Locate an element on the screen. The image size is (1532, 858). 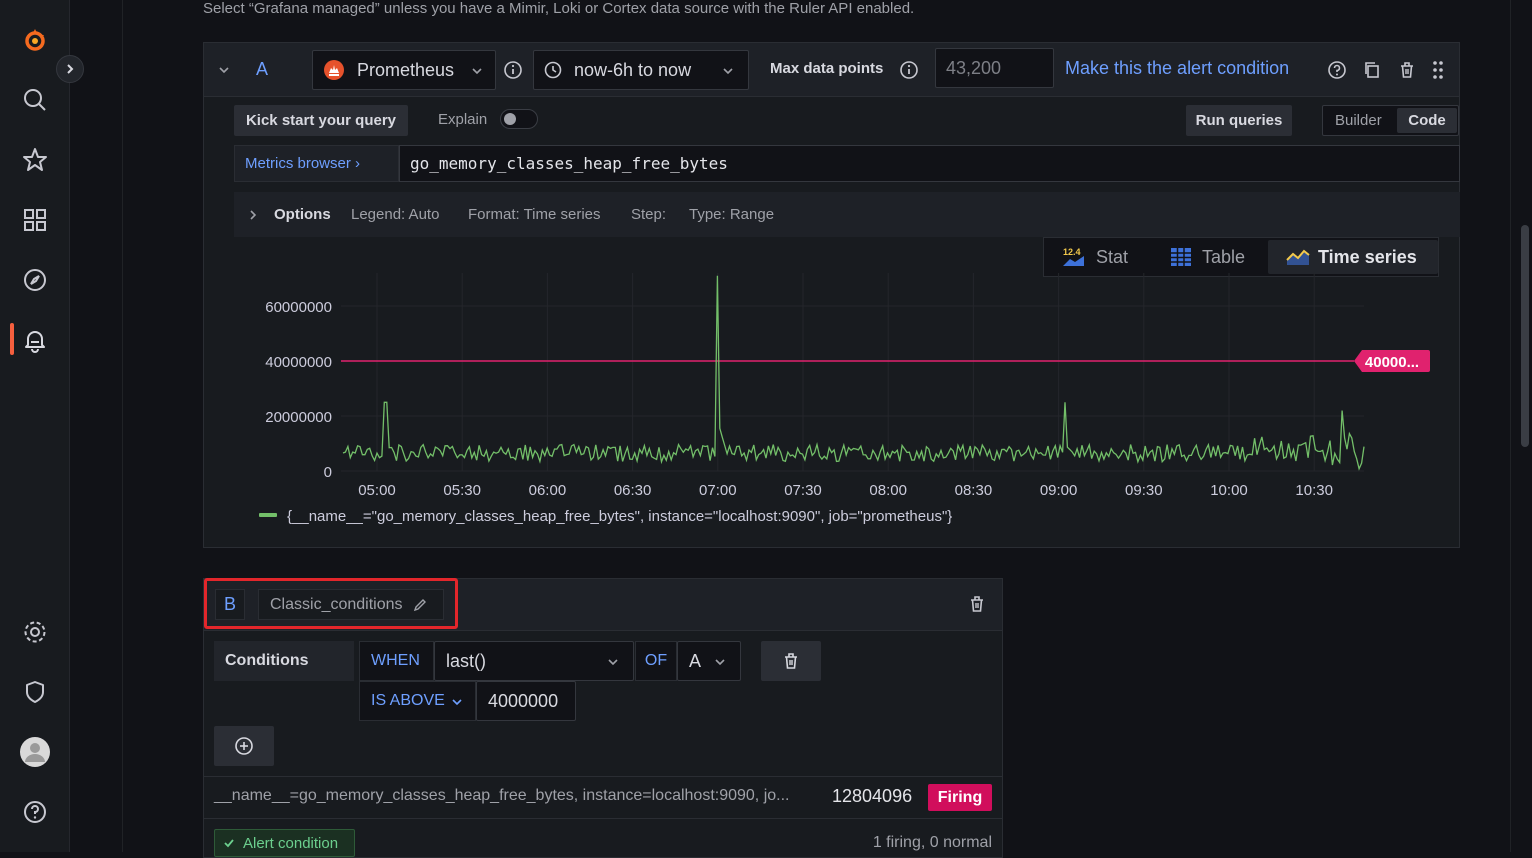
shield-icon is located at coordinates (35, 692).